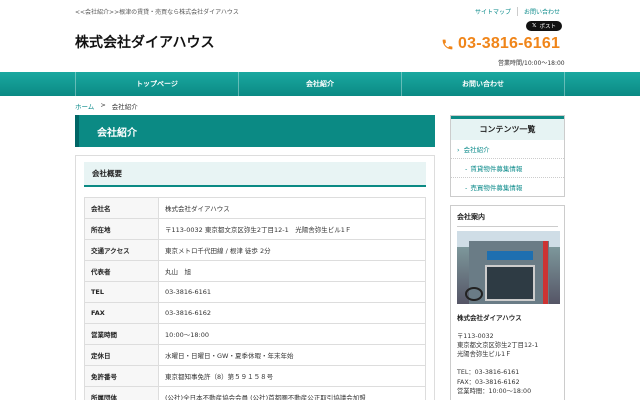  Describe the element at coordinates (157, 12) in the screenshot. I see `tagline: <<会社紹介>>根津の賃貸・売買なら株式会社ダイアハウス` at that location.